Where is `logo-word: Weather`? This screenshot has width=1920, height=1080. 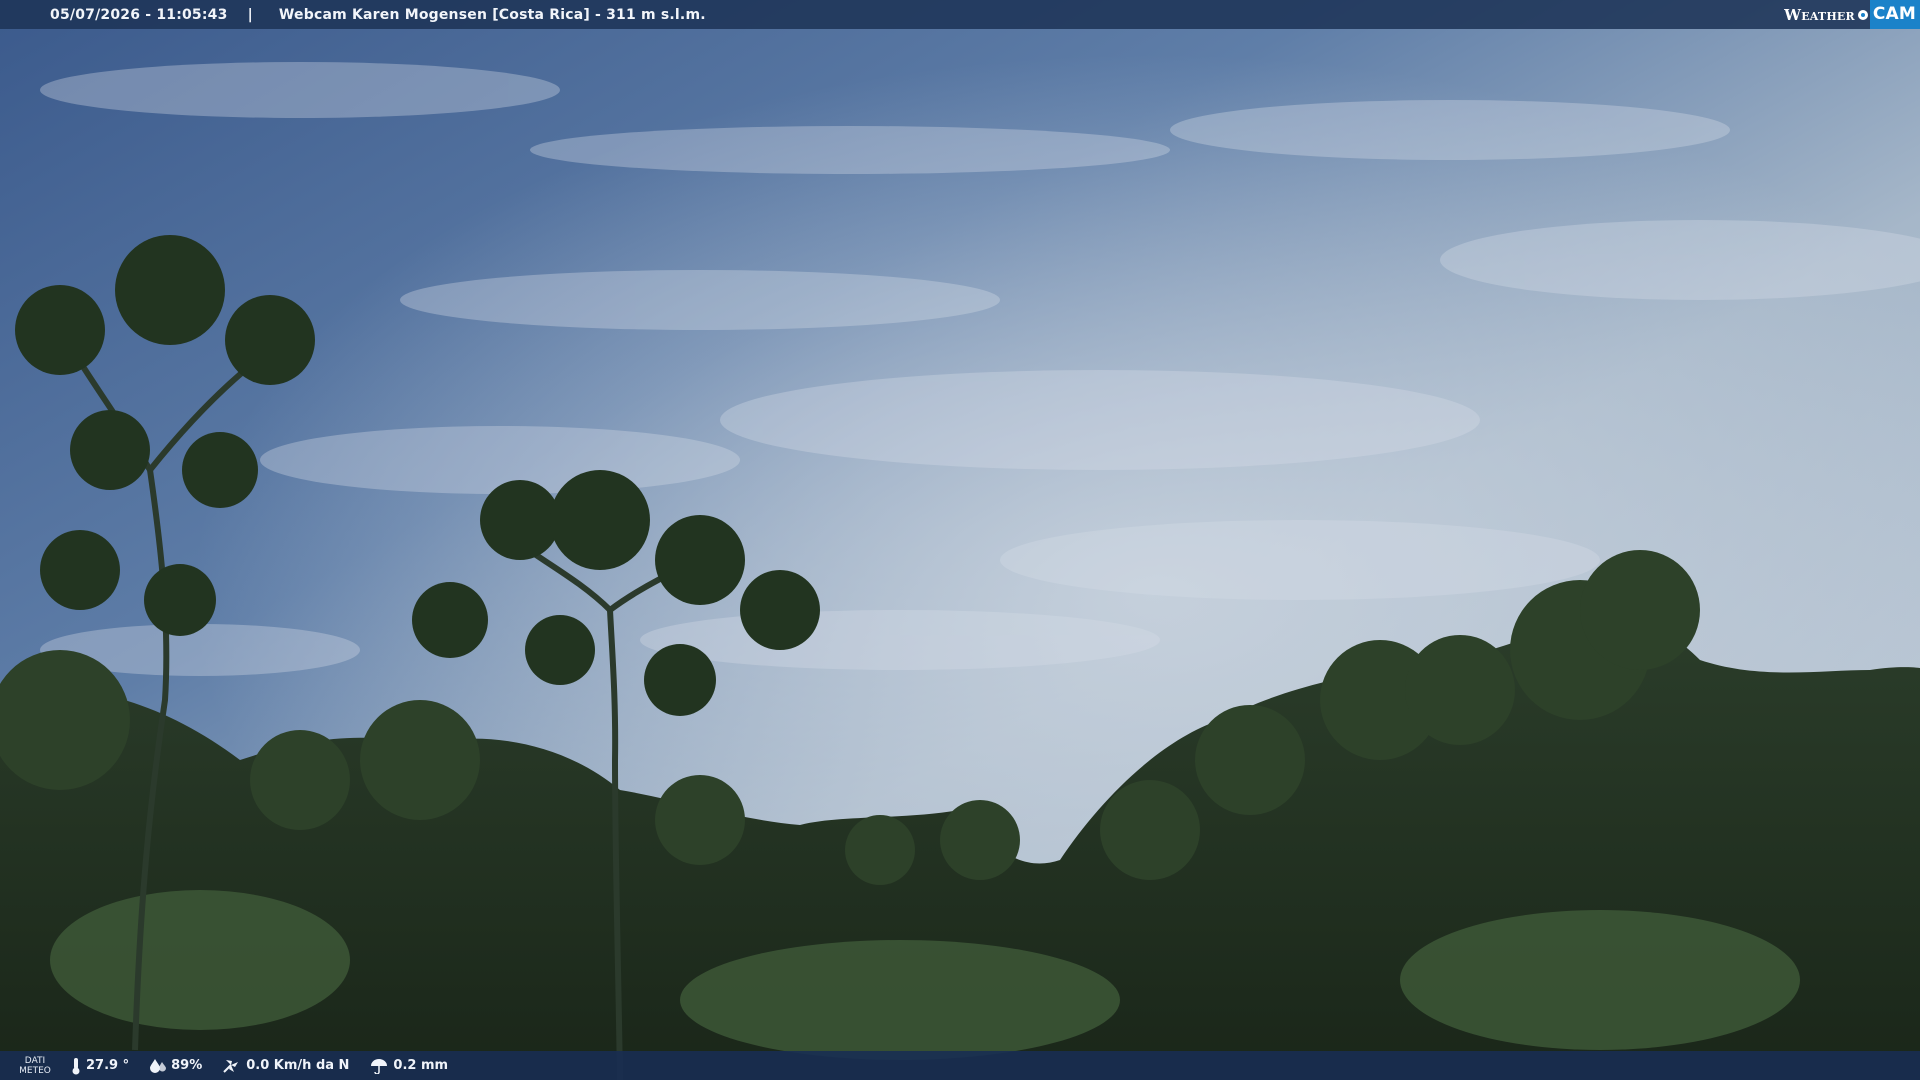 logo-word: Weather is located at coordinates (1819, 14).